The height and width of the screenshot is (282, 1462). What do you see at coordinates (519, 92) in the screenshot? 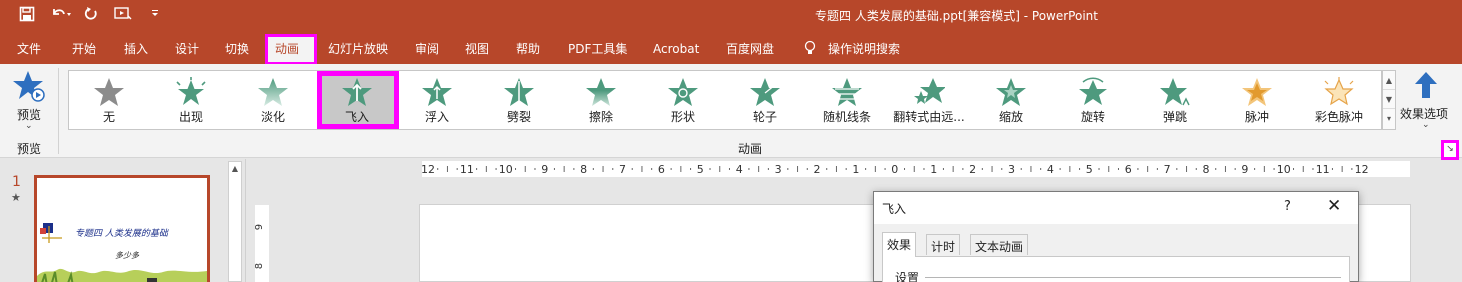
I see `star-split-icon` at bounding box center [519, 92].